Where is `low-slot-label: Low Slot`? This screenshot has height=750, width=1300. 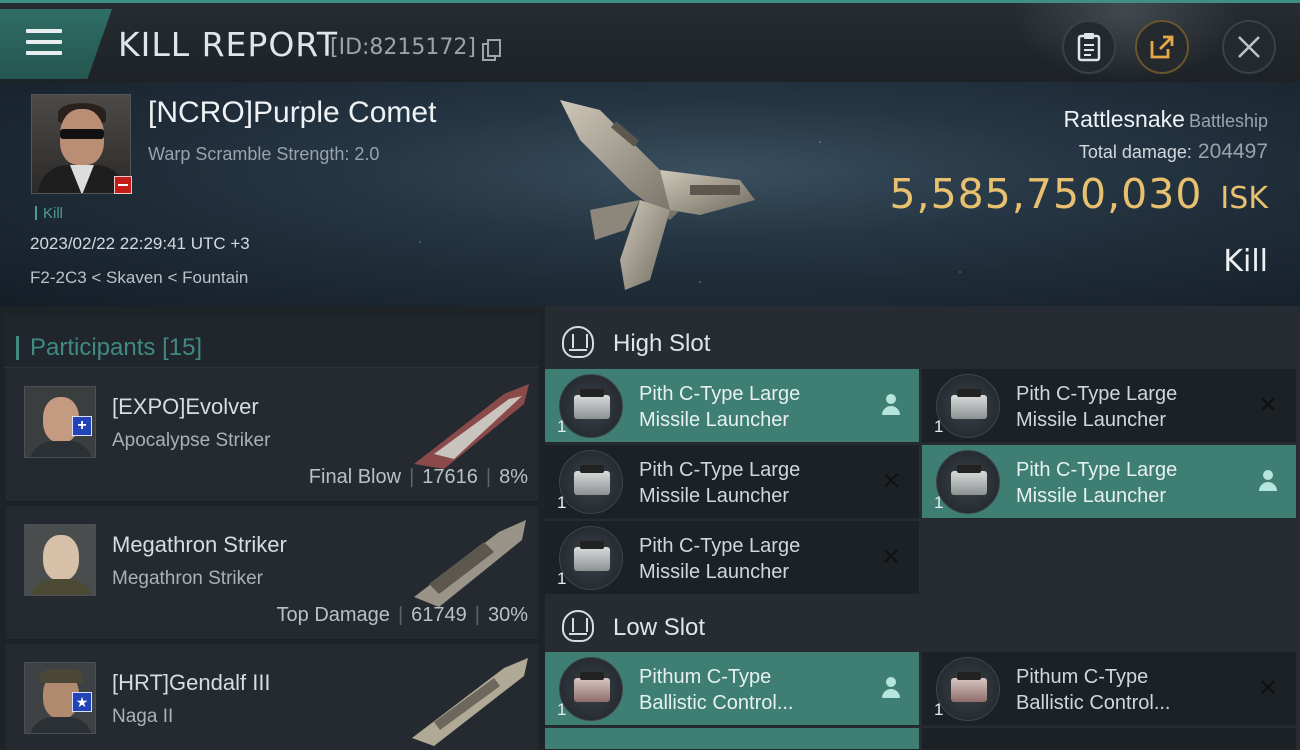
low-slot-label: Low Slot is located at coordinates (659, 627).